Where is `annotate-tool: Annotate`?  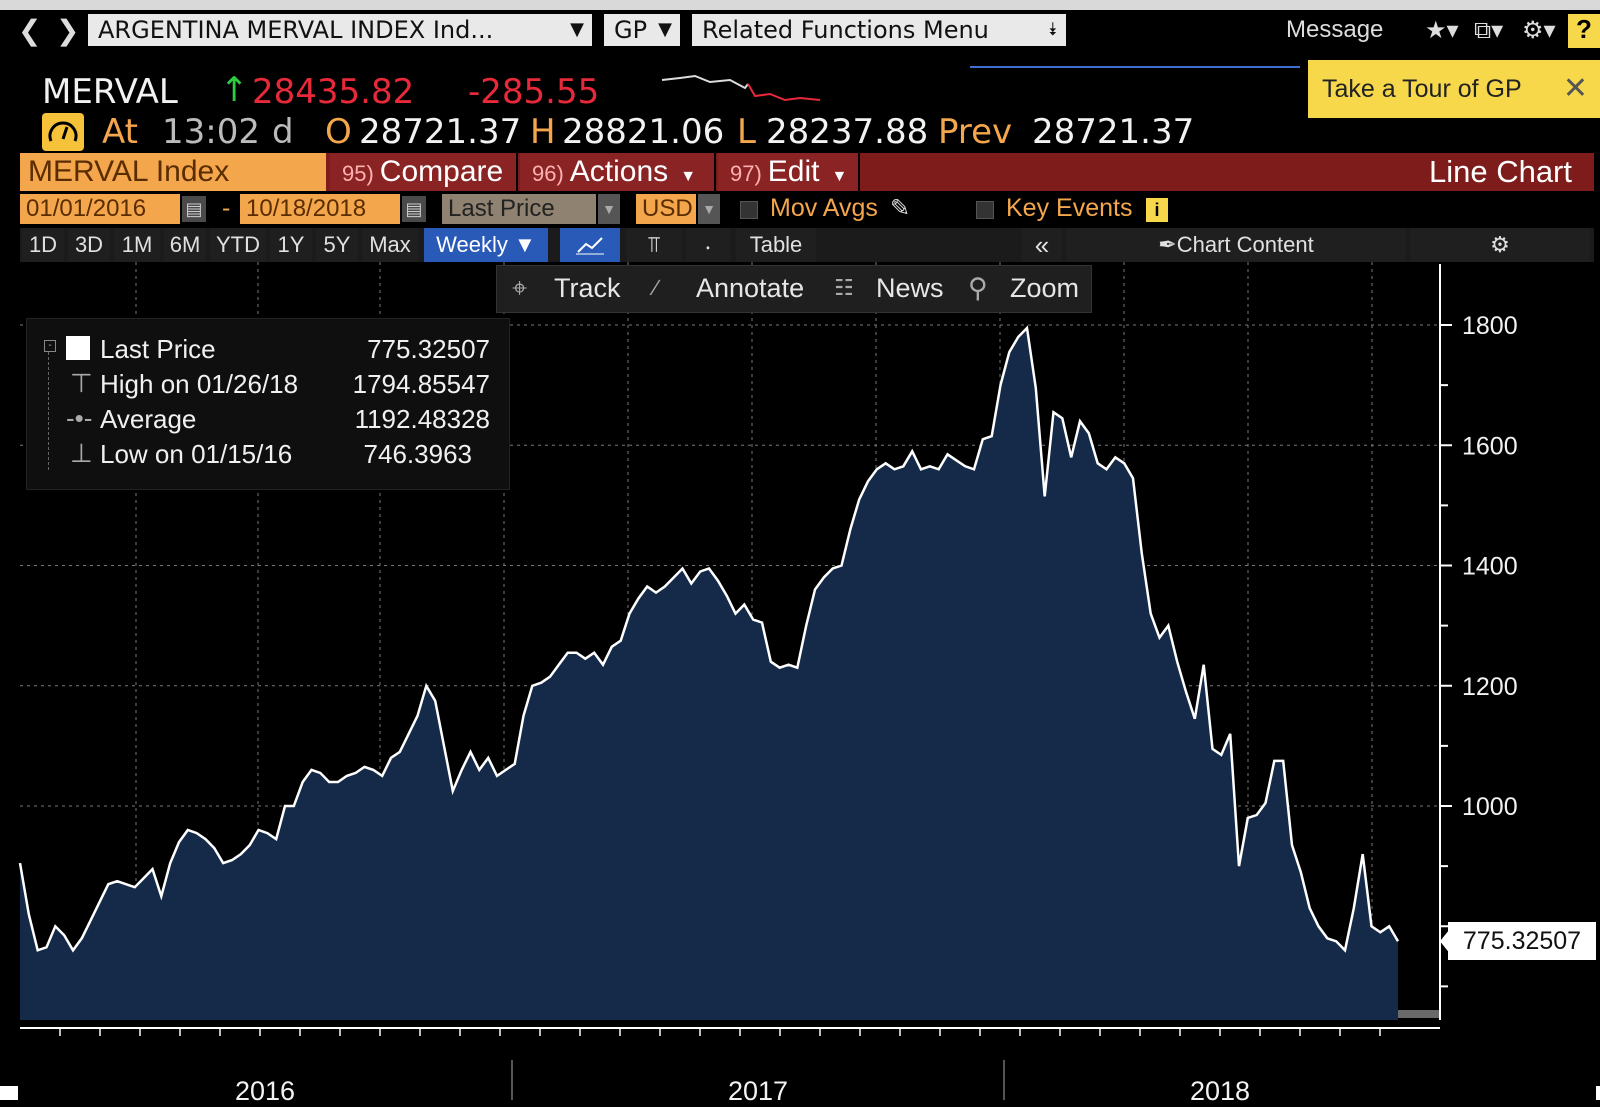 annotate-tool: Annotate is located at coordinates (750, 288).